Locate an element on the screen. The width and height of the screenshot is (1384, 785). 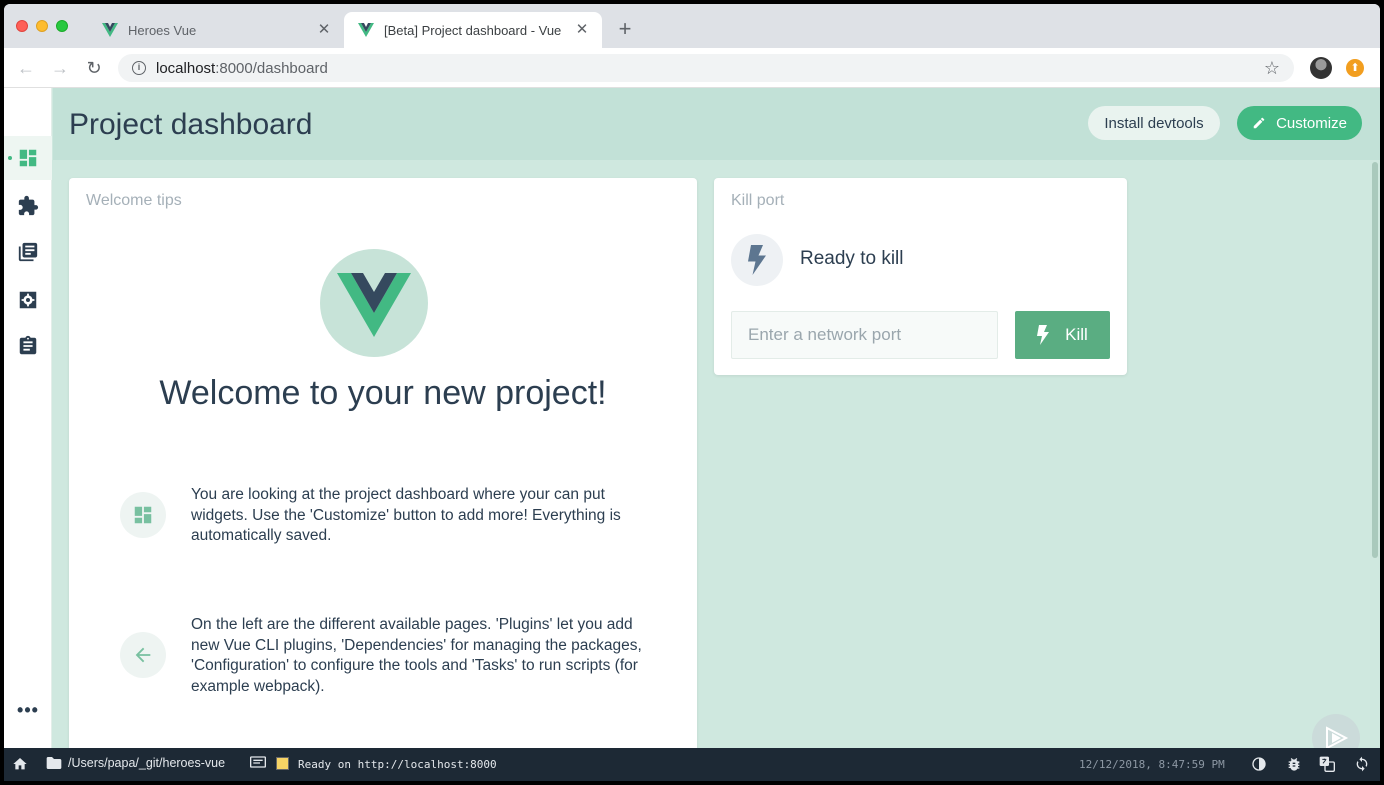
sidebar: ••• is located at coordinates (28, 418).